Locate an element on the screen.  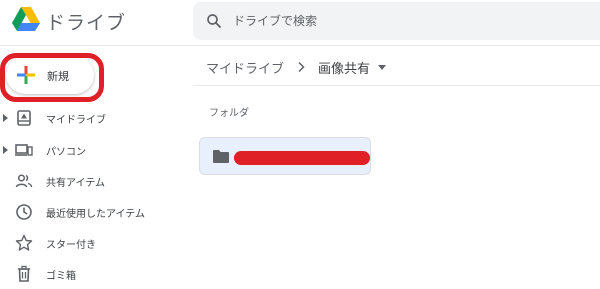
computers-icon is located at coordinates (24, 150).